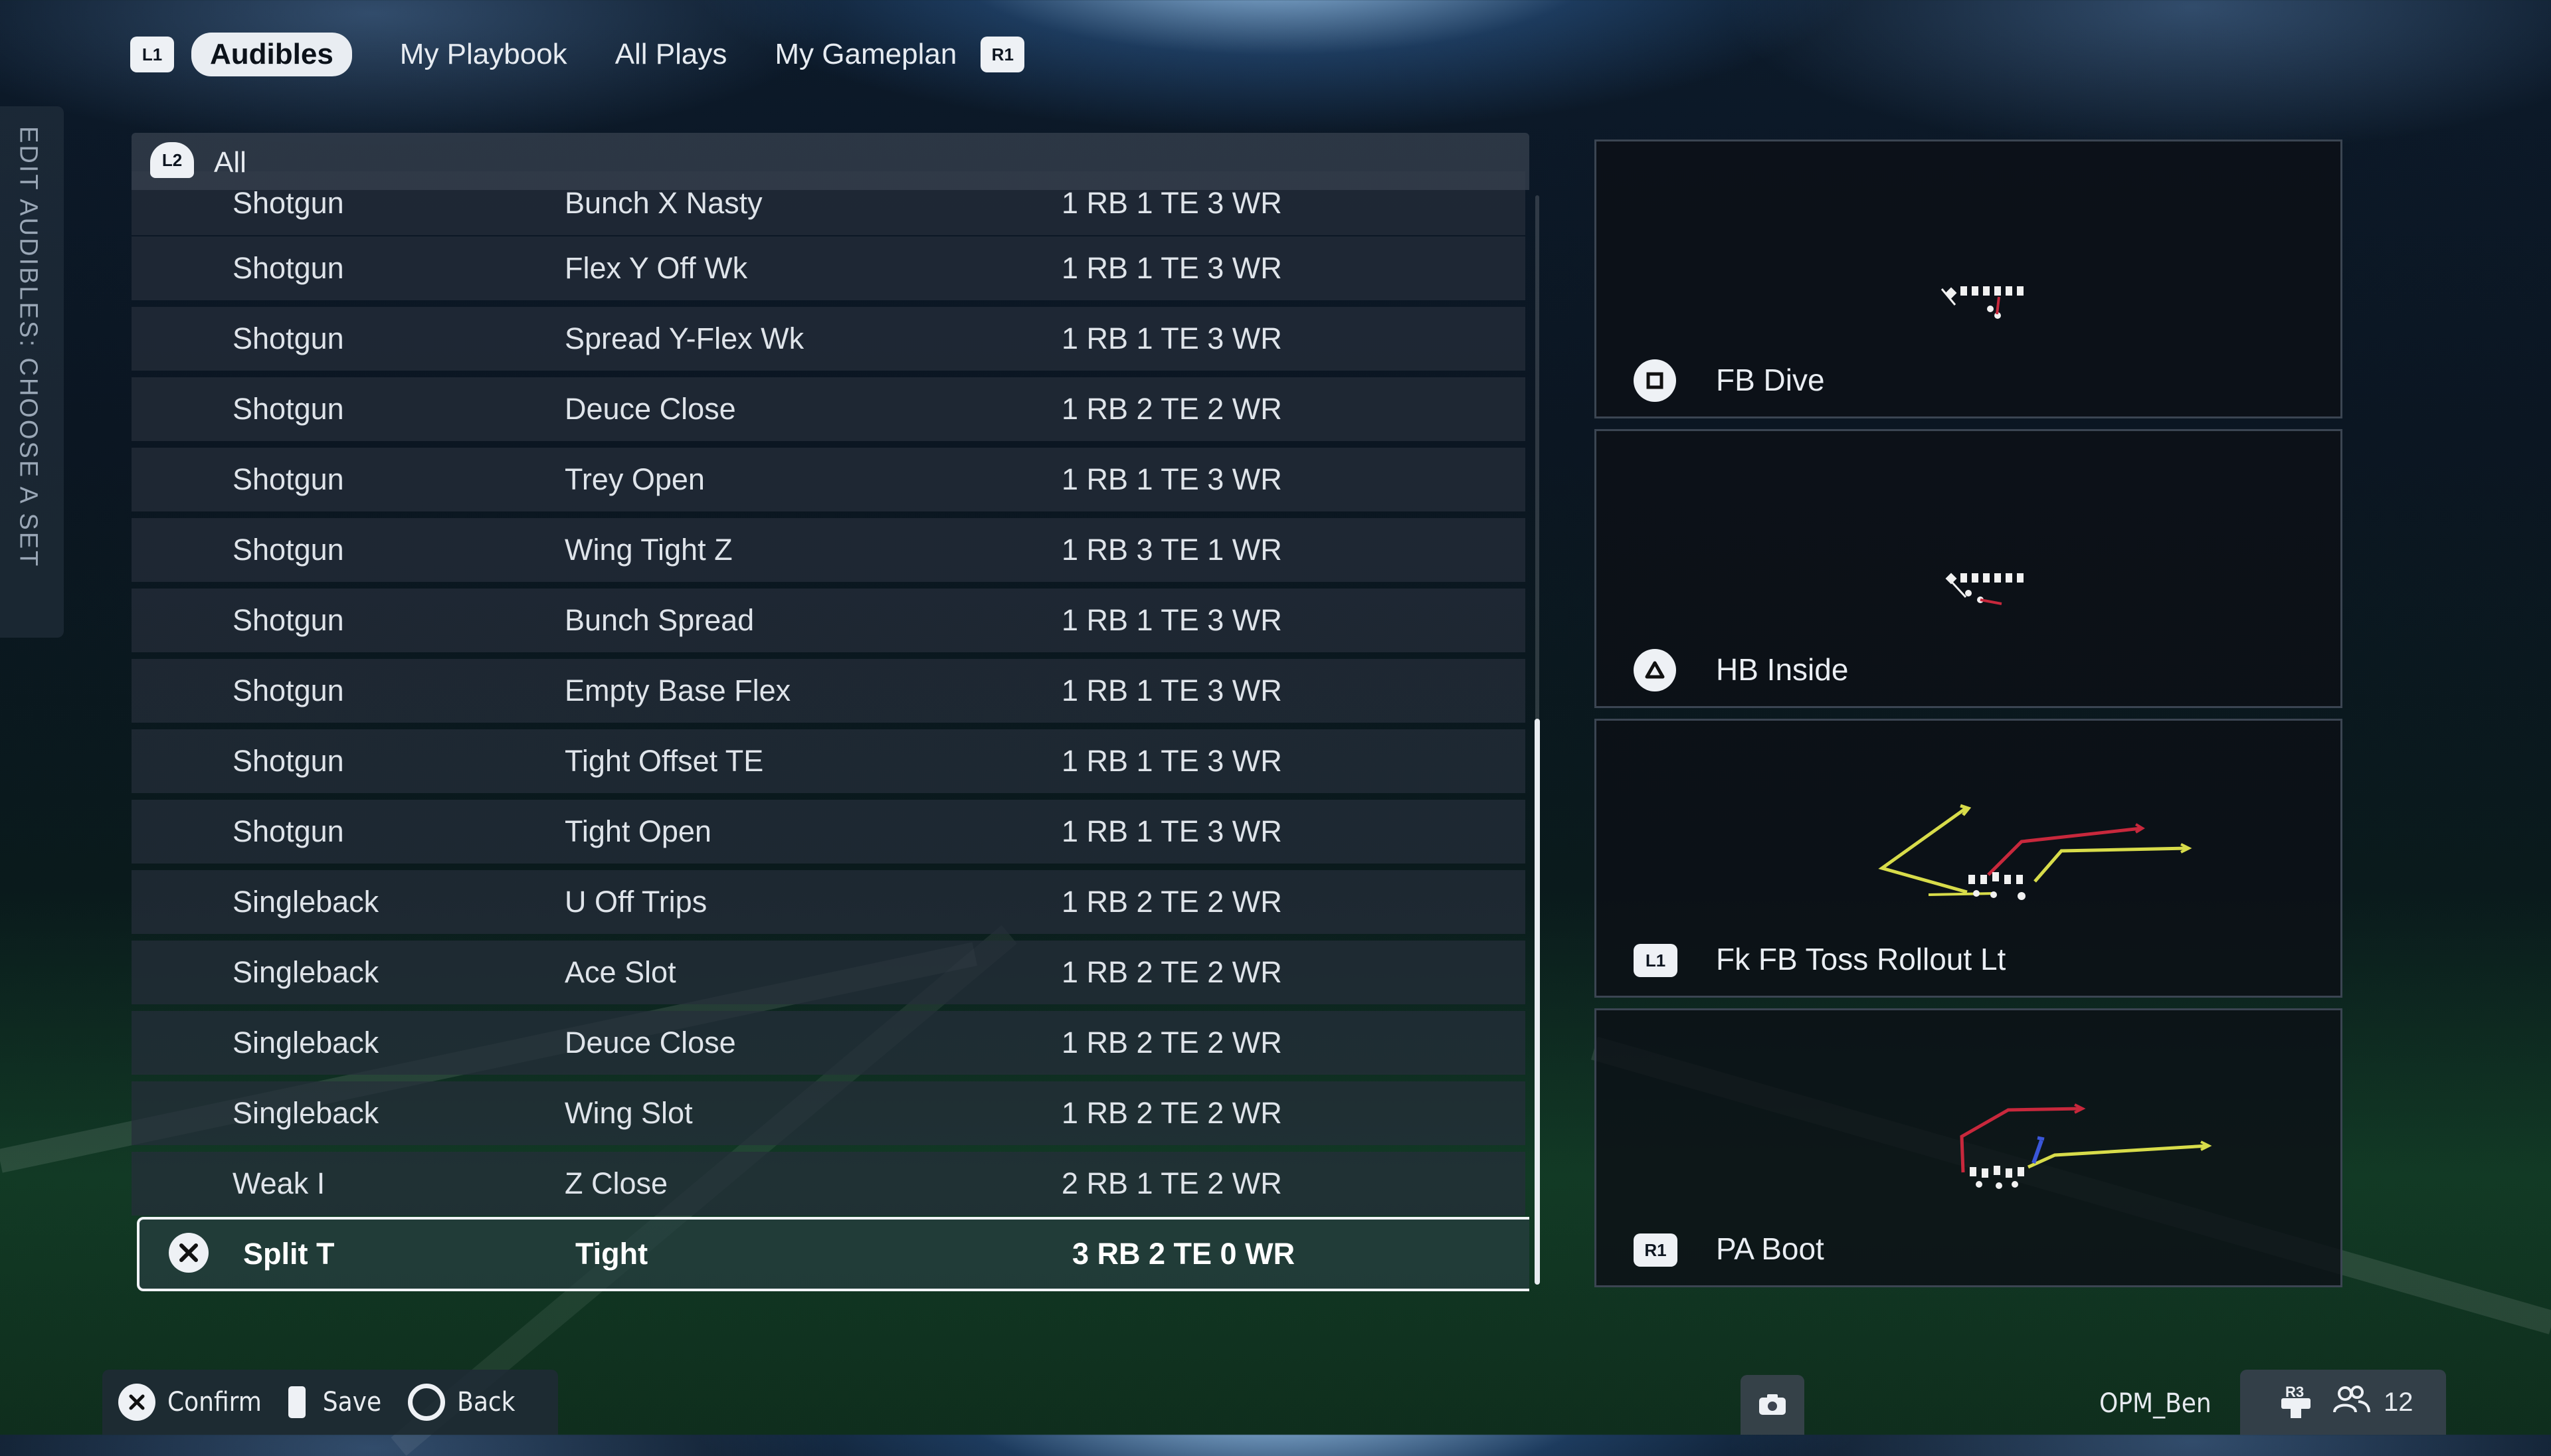  I want to click on formation-name: Split T, so click(289, 1254).